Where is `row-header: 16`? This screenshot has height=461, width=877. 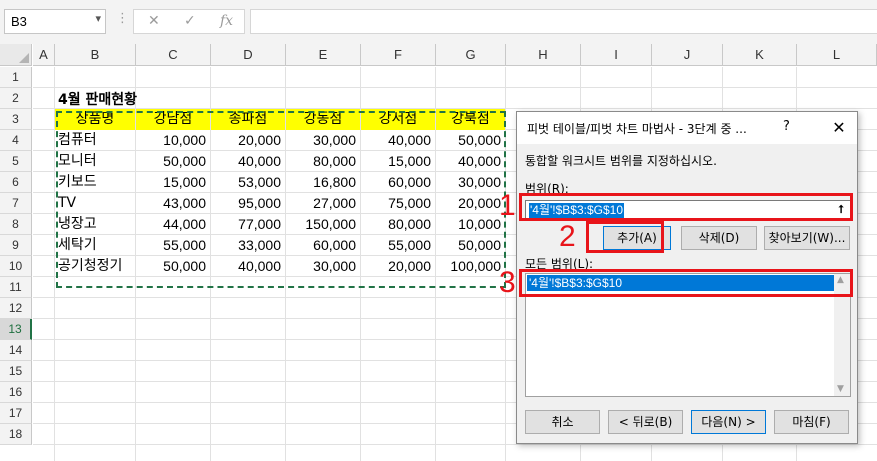 row-header: 16 is located at coordinates (16, 392).